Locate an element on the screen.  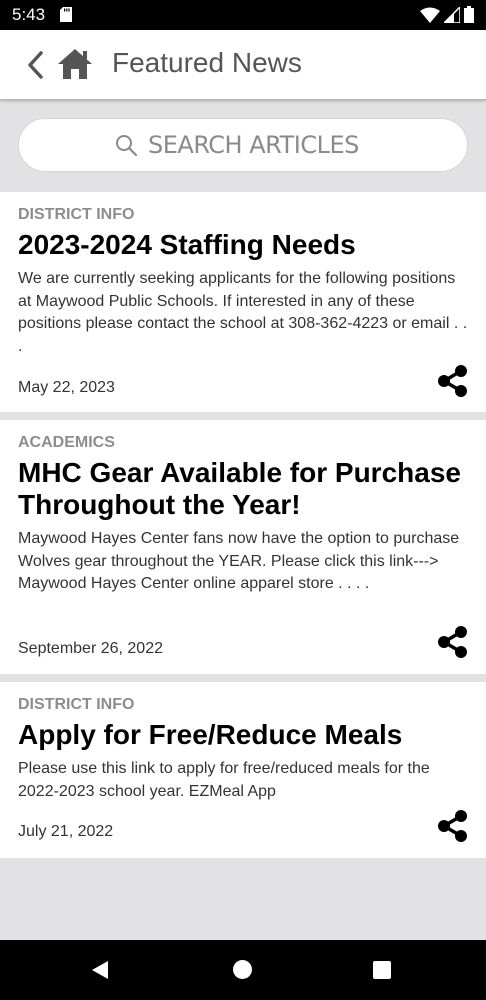
system-nav-bar is located at coordinates (243, 970).